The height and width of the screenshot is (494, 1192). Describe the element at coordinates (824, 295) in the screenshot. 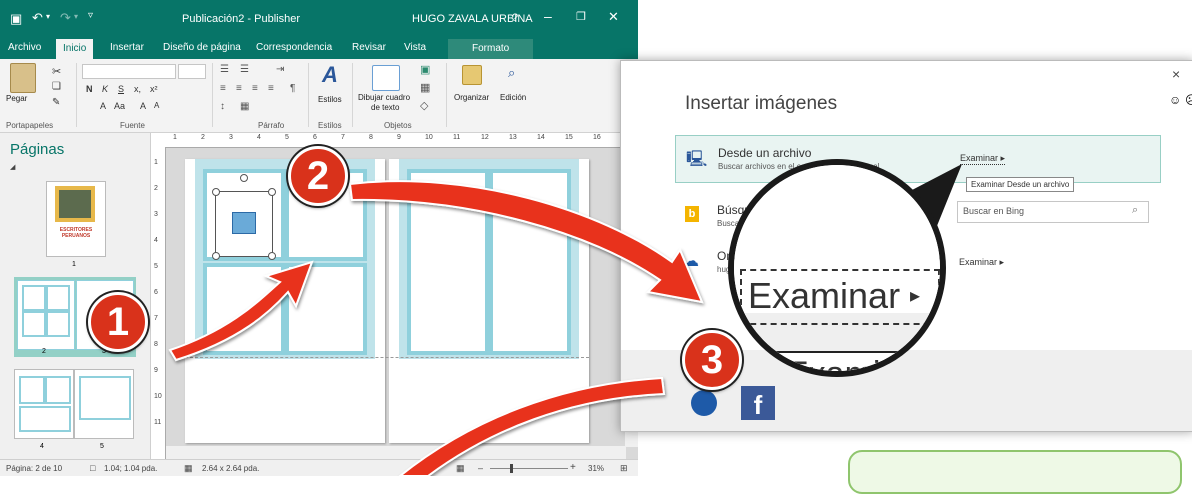

I see `magnified-browse-text: Examinar` at that location.